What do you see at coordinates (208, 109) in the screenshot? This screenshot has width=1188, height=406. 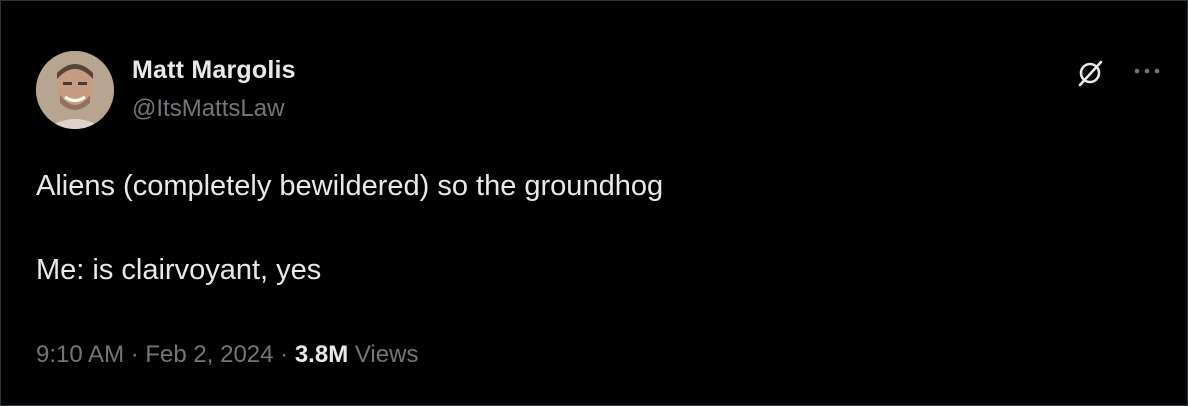 I see `author-handle: @ItsMattsLaw` at bounding box center [208, 109].